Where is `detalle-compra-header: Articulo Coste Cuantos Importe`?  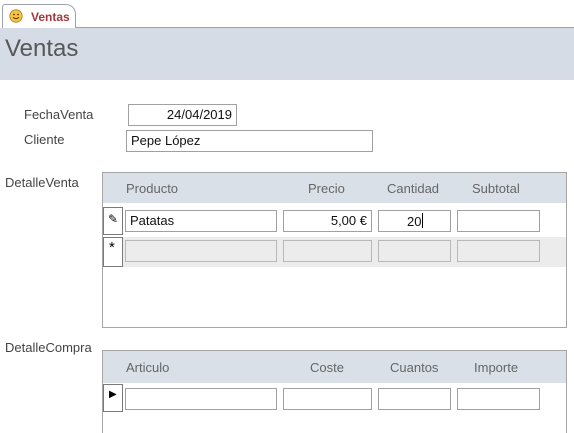 detalle-compra-header: Articulo Coste Cuantos Importe is located at coordinates (334, 367).